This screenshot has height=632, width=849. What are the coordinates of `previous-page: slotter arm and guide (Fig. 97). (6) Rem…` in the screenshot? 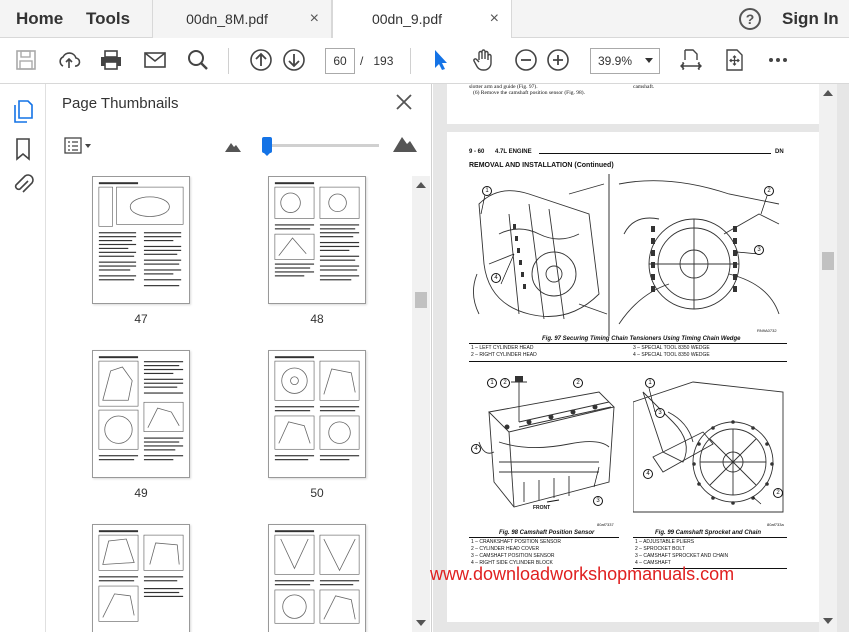 It's located at (633, 104).